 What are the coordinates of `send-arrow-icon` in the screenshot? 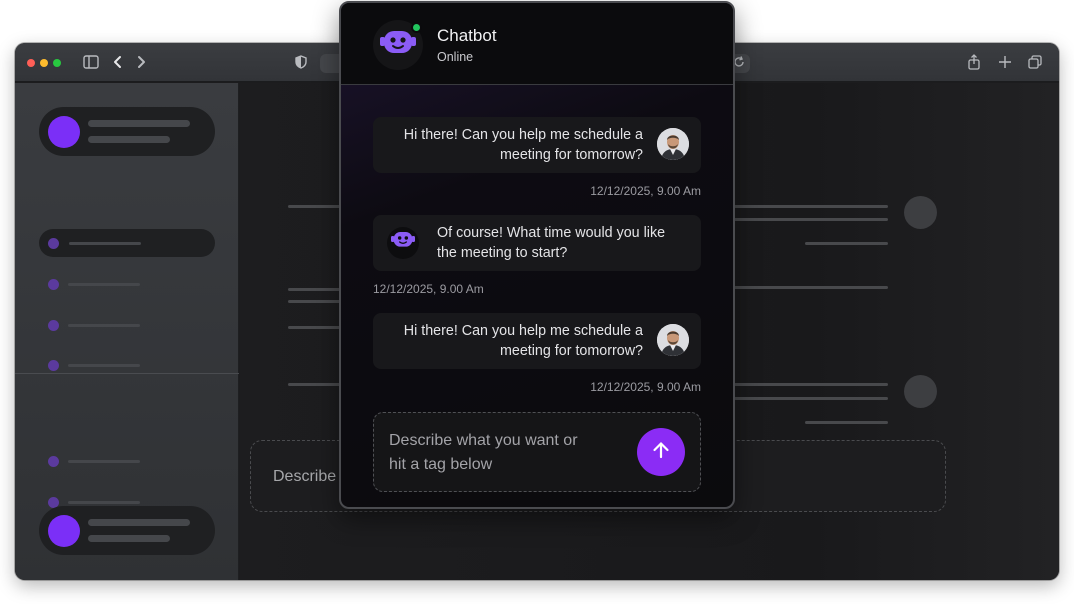 It's located at (661, 452).